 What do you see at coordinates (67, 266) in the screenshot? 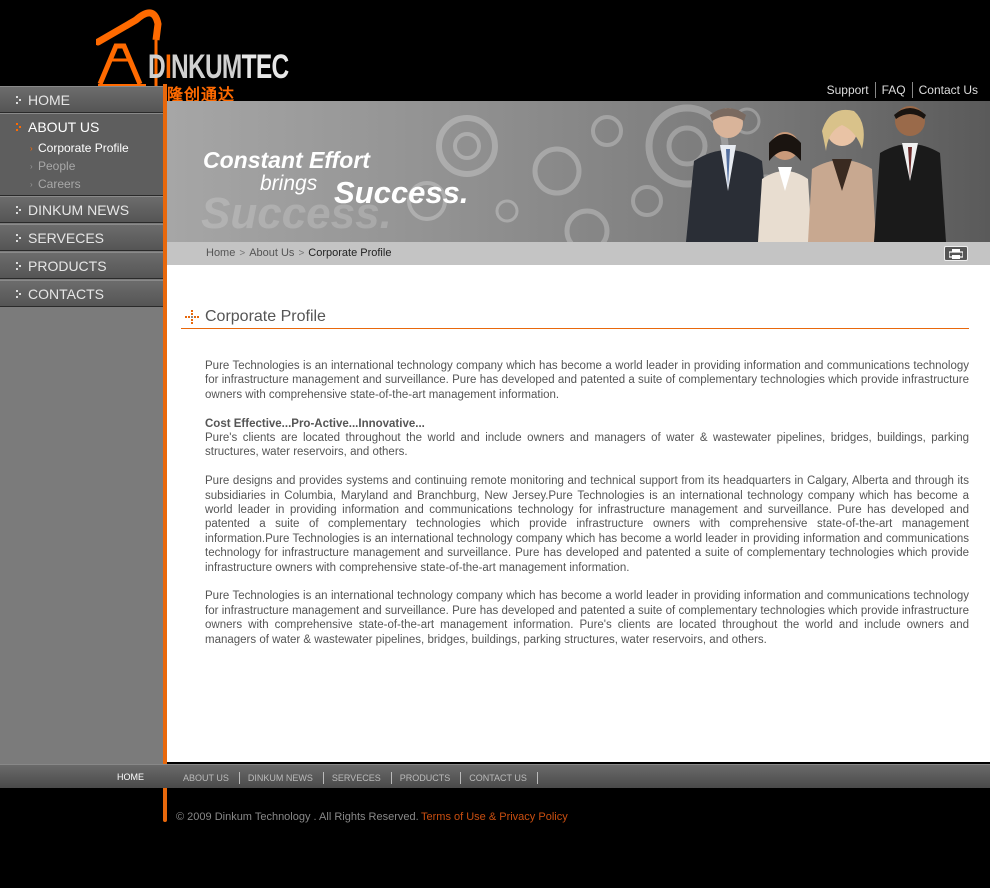
I see `sidebar-item-label: PRODUCTS` at bounding box center [67, 266].